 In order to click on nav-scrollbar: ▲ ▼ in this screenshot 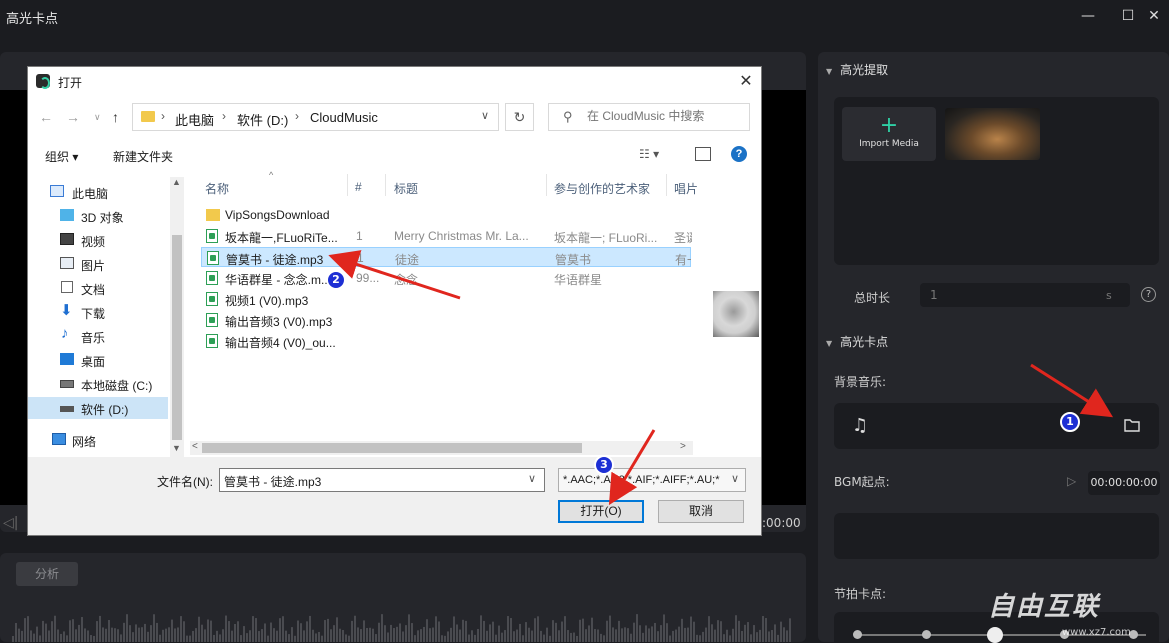, I will do `click(177, 317)`.